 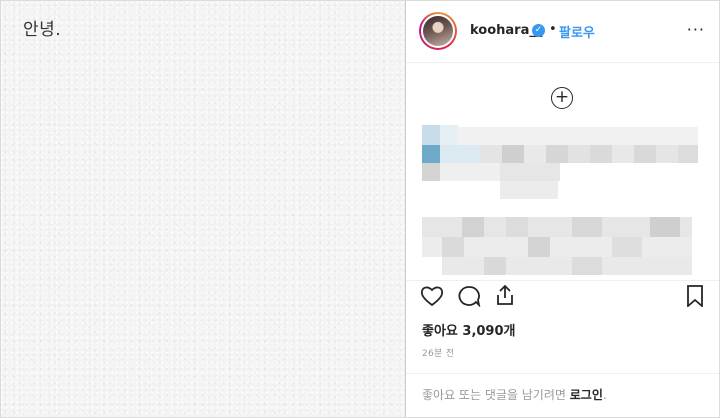 I want to click on post-timestamp: 26분 전, so click(x=438, y=352).